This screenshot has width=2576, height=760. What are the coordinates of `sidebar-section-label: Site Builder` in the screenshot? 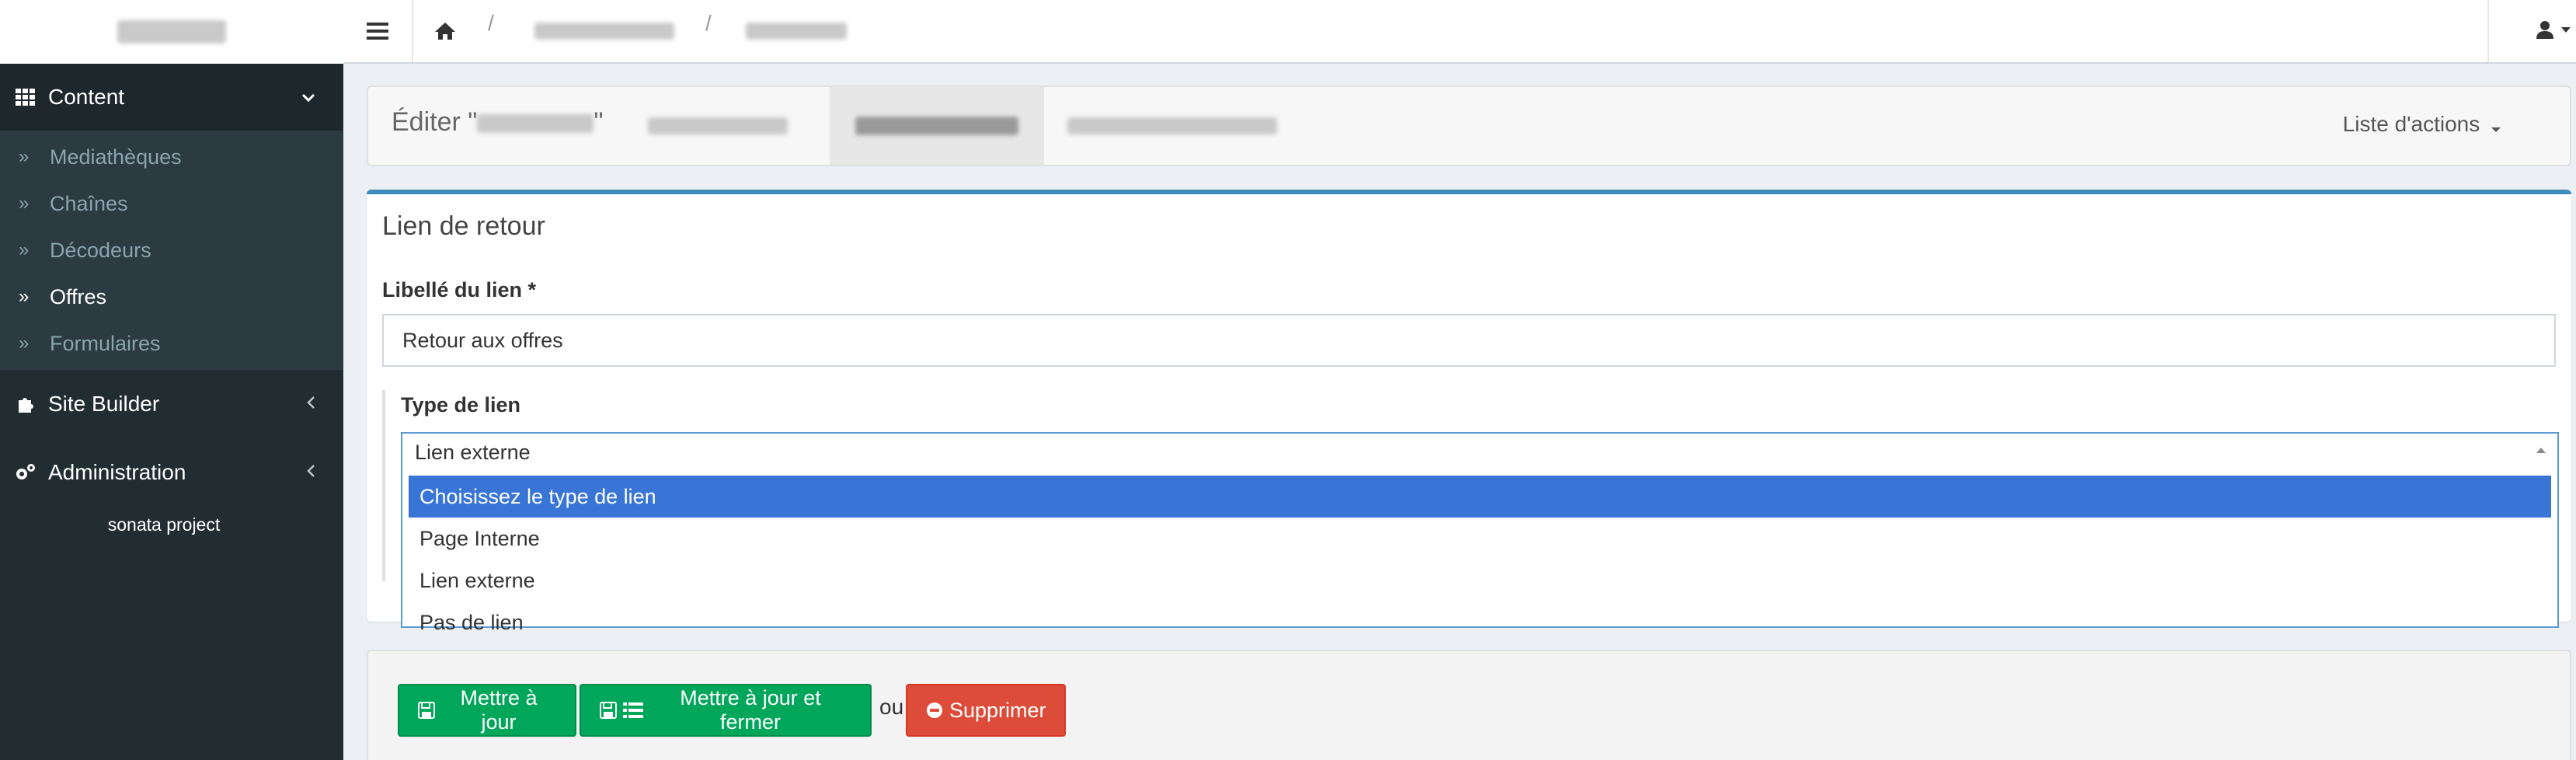 It's located at (104, 404).